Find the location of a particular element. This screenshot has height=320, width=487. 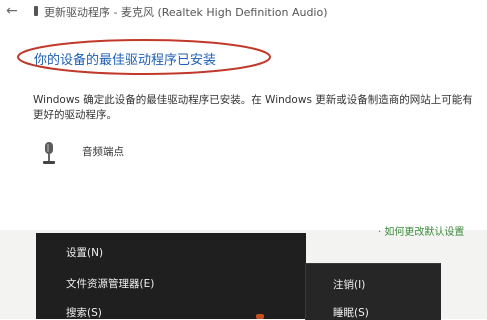

menu-item-settings: 设置(N) is located at coordinates (84, 252).